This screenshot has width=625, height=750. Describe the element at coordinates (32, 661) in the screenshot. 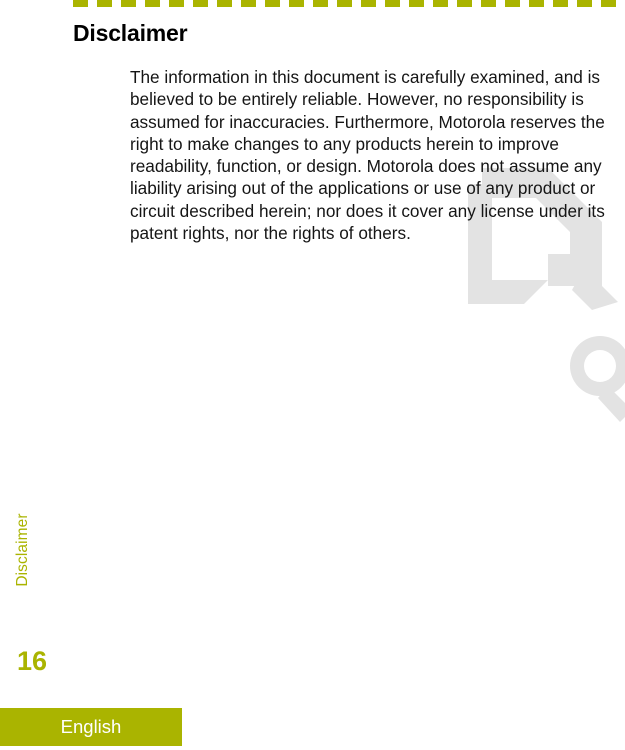

I see `page-number: 16` at that location.